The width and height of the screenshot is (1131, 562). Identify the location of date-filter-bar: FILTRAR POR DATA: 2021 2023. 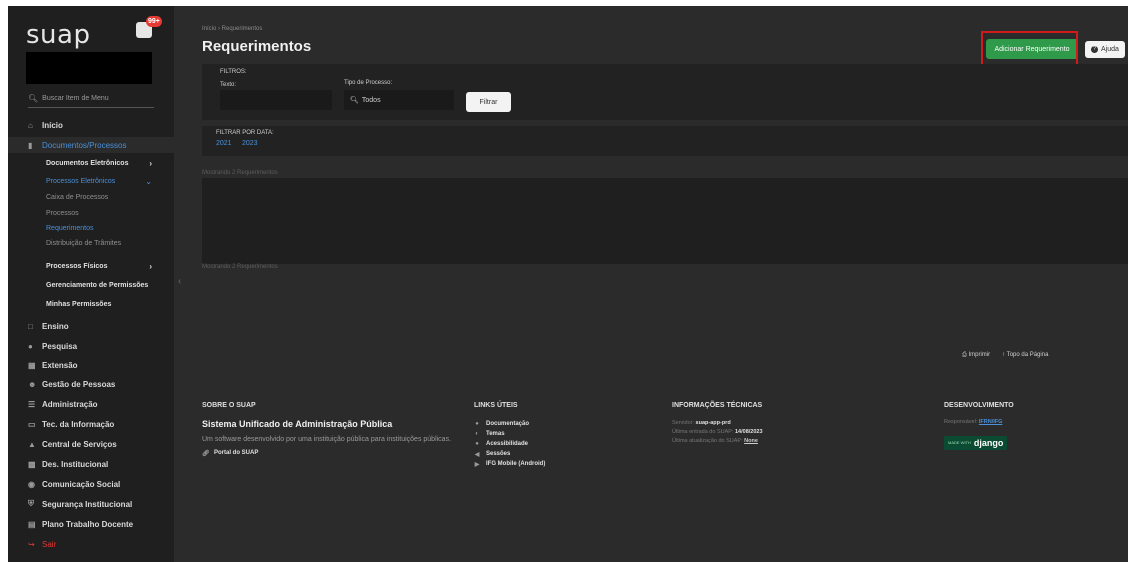
(665, 141).